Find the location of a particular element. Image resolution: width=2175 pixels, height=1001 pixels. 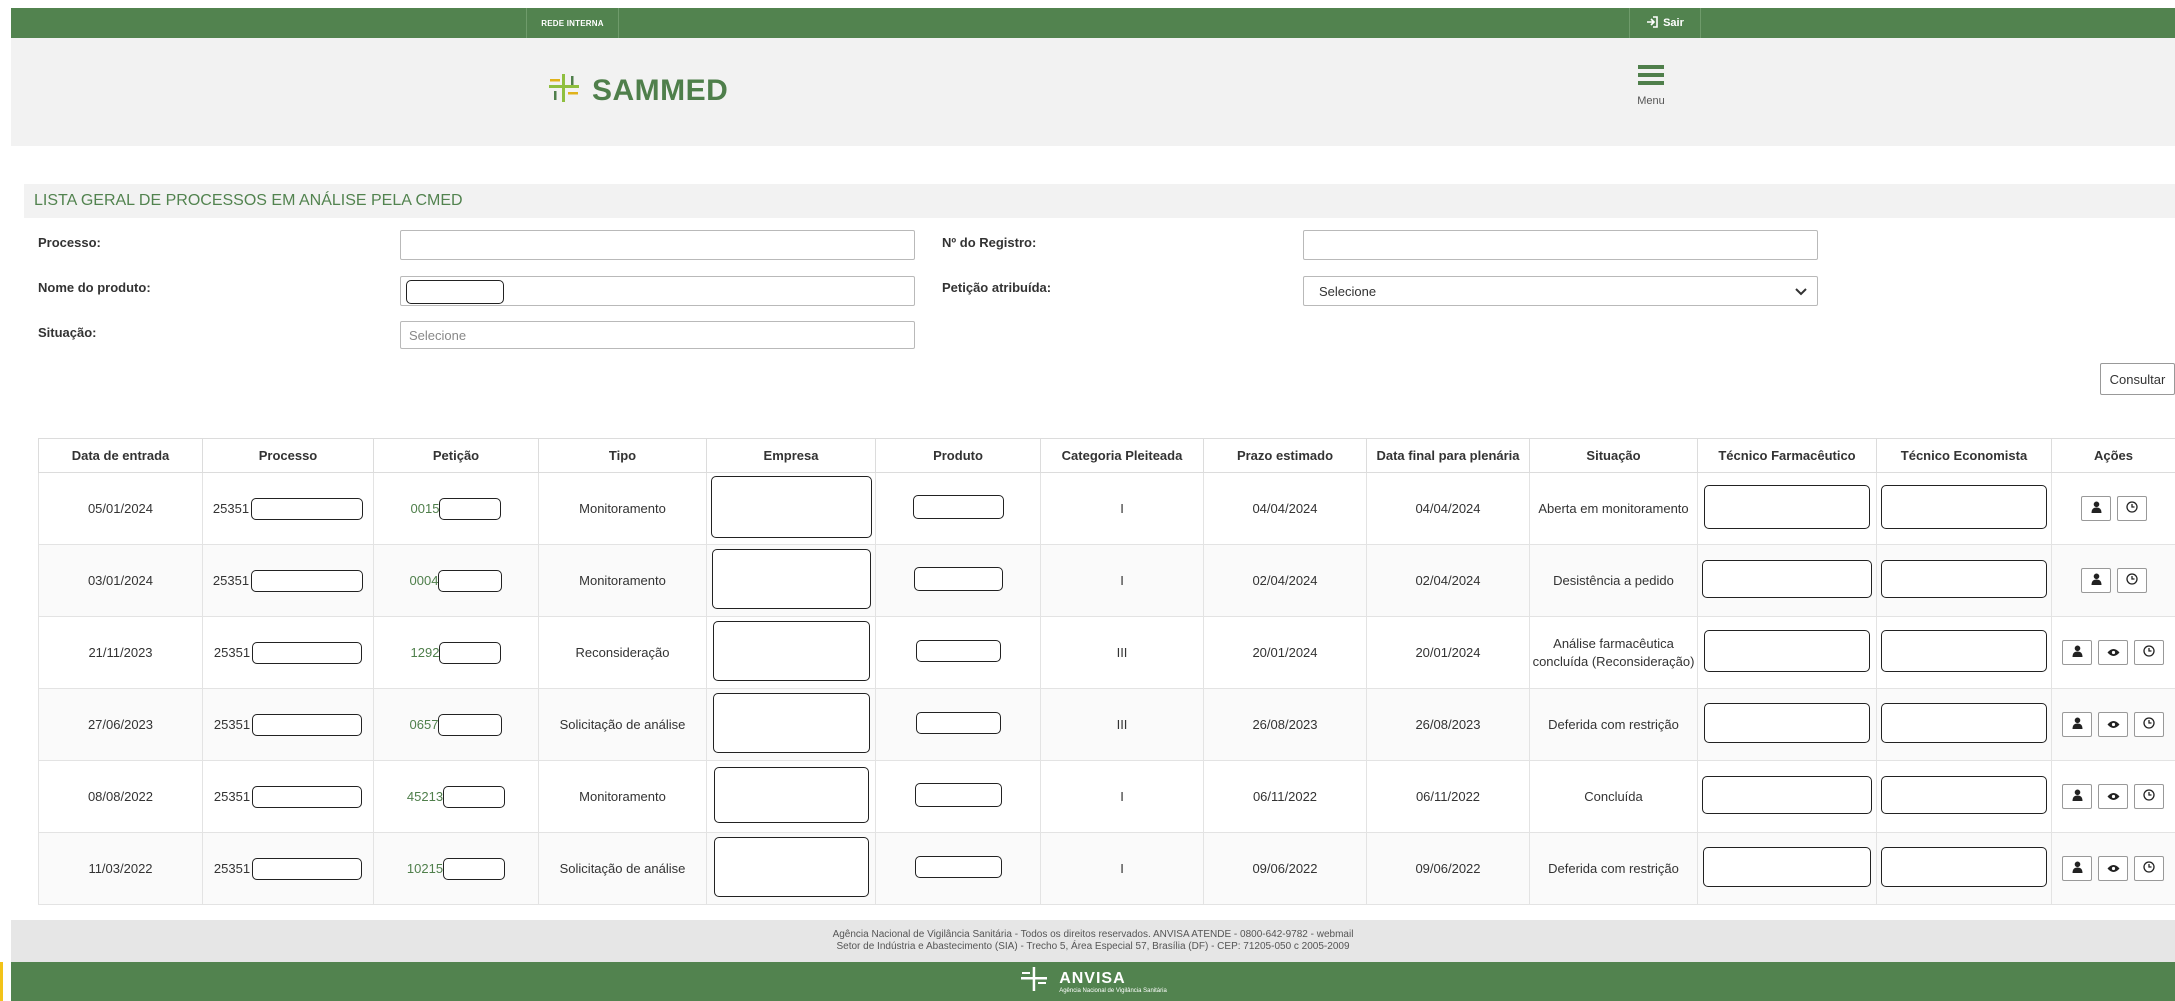

data-final-cell: 09/06/2022 is located at coordinates (1448, 868).